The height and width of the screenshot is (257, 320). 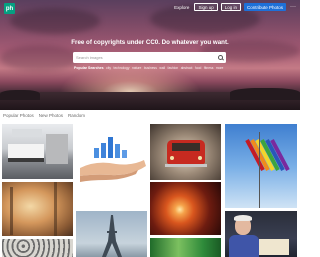 I want to click on tag-link: city, so click(x=108, y=68).